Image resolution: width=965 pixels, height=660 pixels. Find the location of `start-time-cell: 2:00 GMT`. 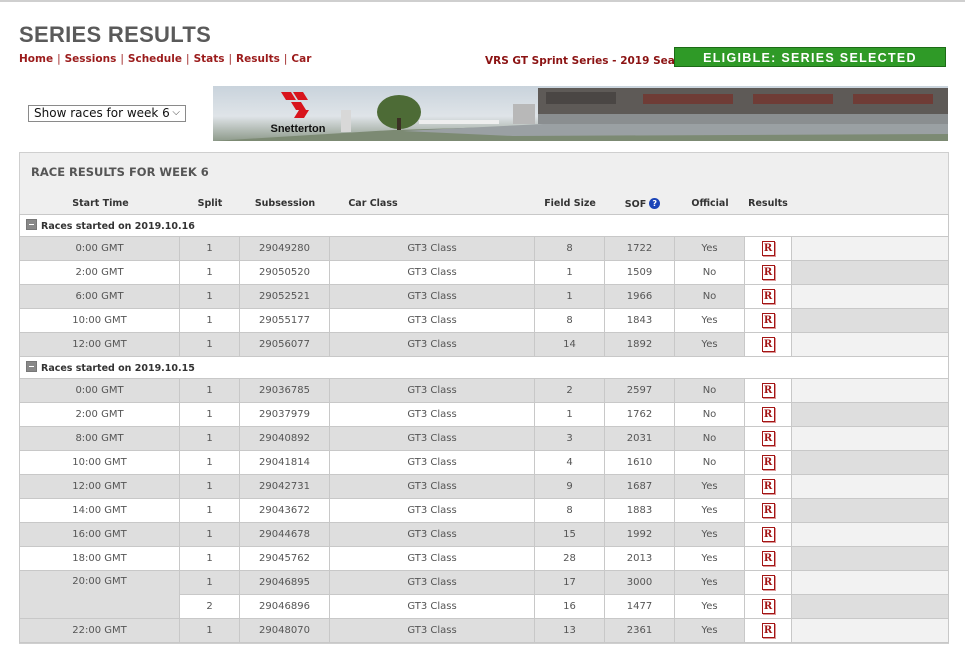

start-time-cell: 2:00 GMT is located at coordinates (99, 414).